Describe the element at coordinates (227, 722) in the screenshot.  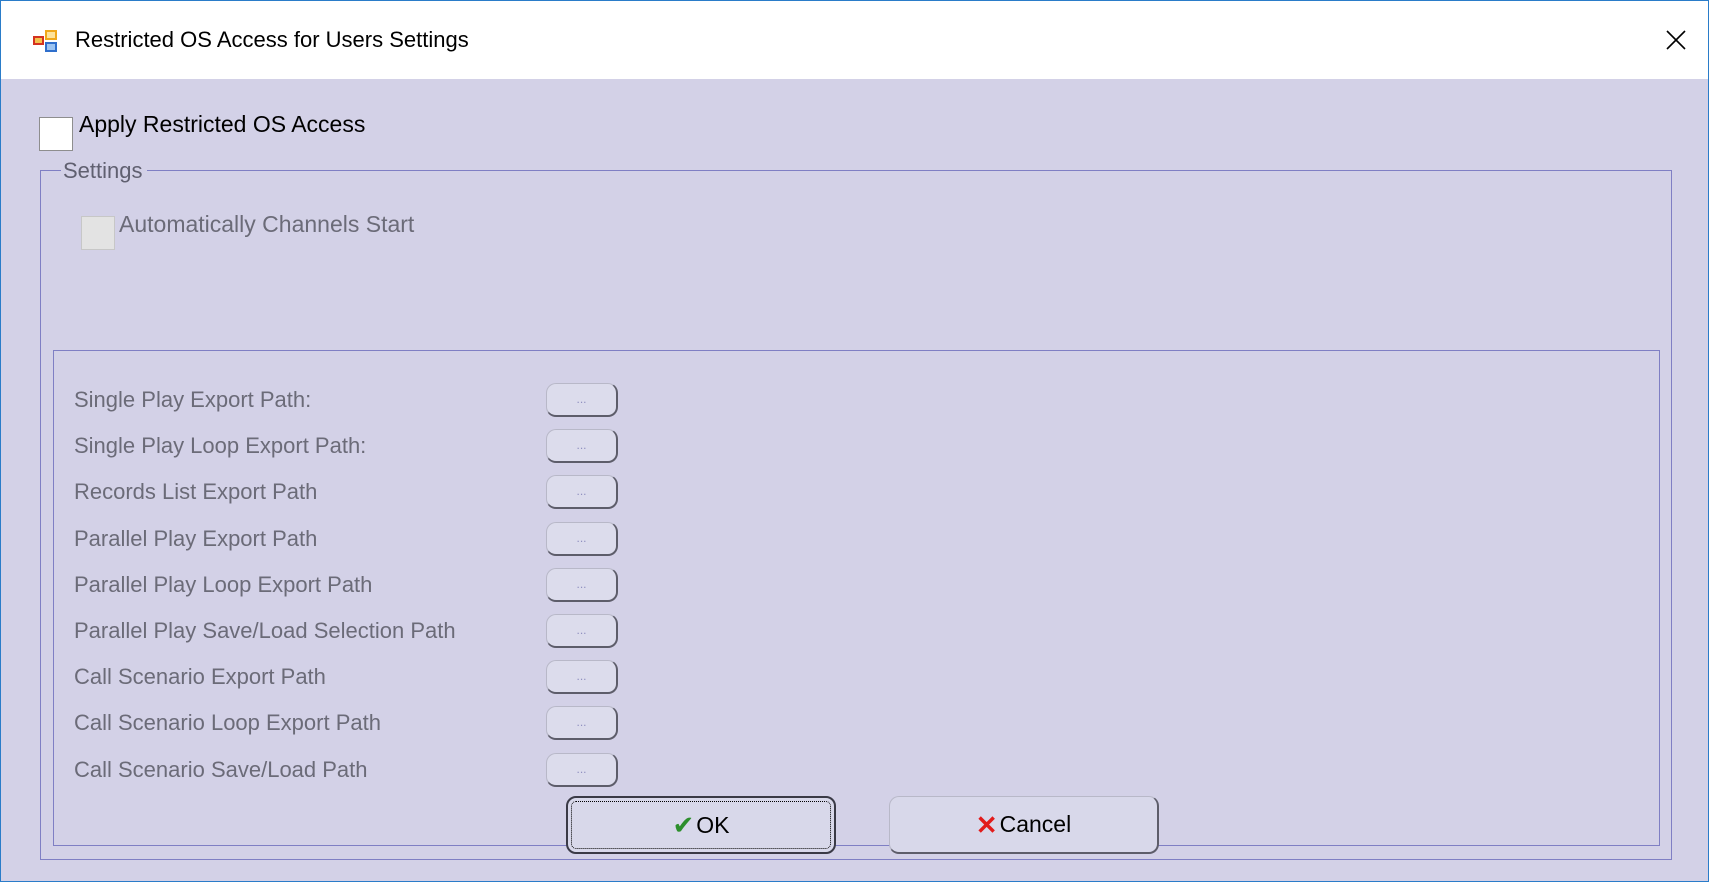
I see `path-label: Call Scenario Loop Export Path` at that location.